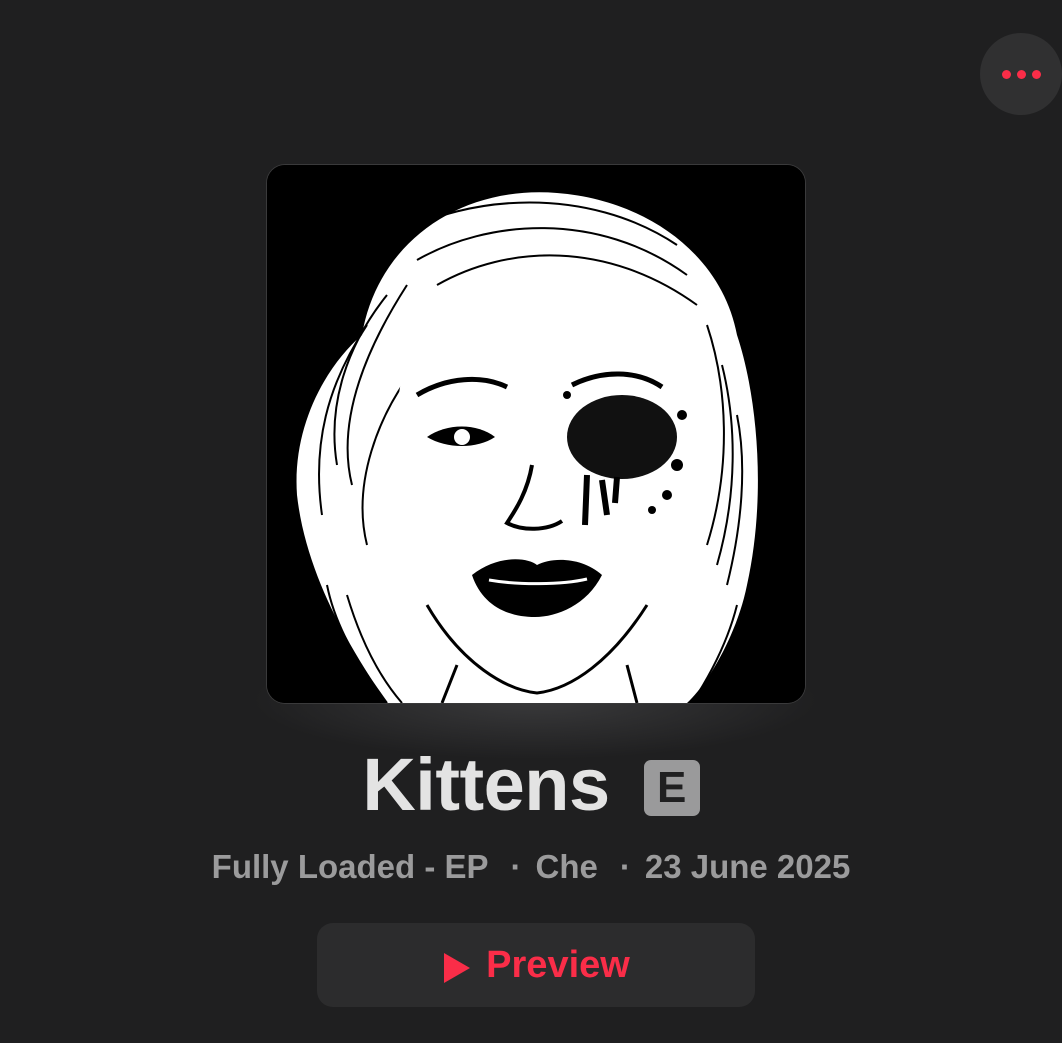 The height and width of the screenshot is (1043, 1062). I want to click on release-date: 23 June 2025, so click(747, 866).